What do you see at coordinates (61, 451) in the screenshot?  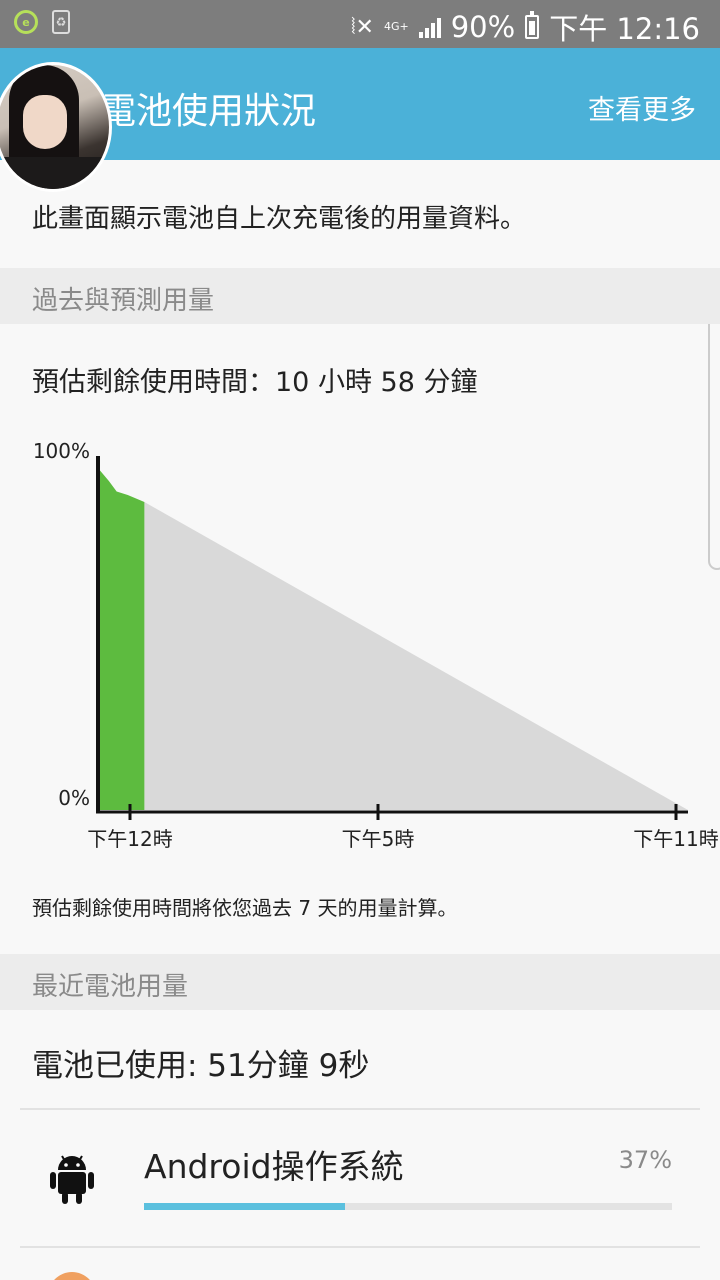 I see `y-tick-label: 100%` at bounding box center [61, 451].